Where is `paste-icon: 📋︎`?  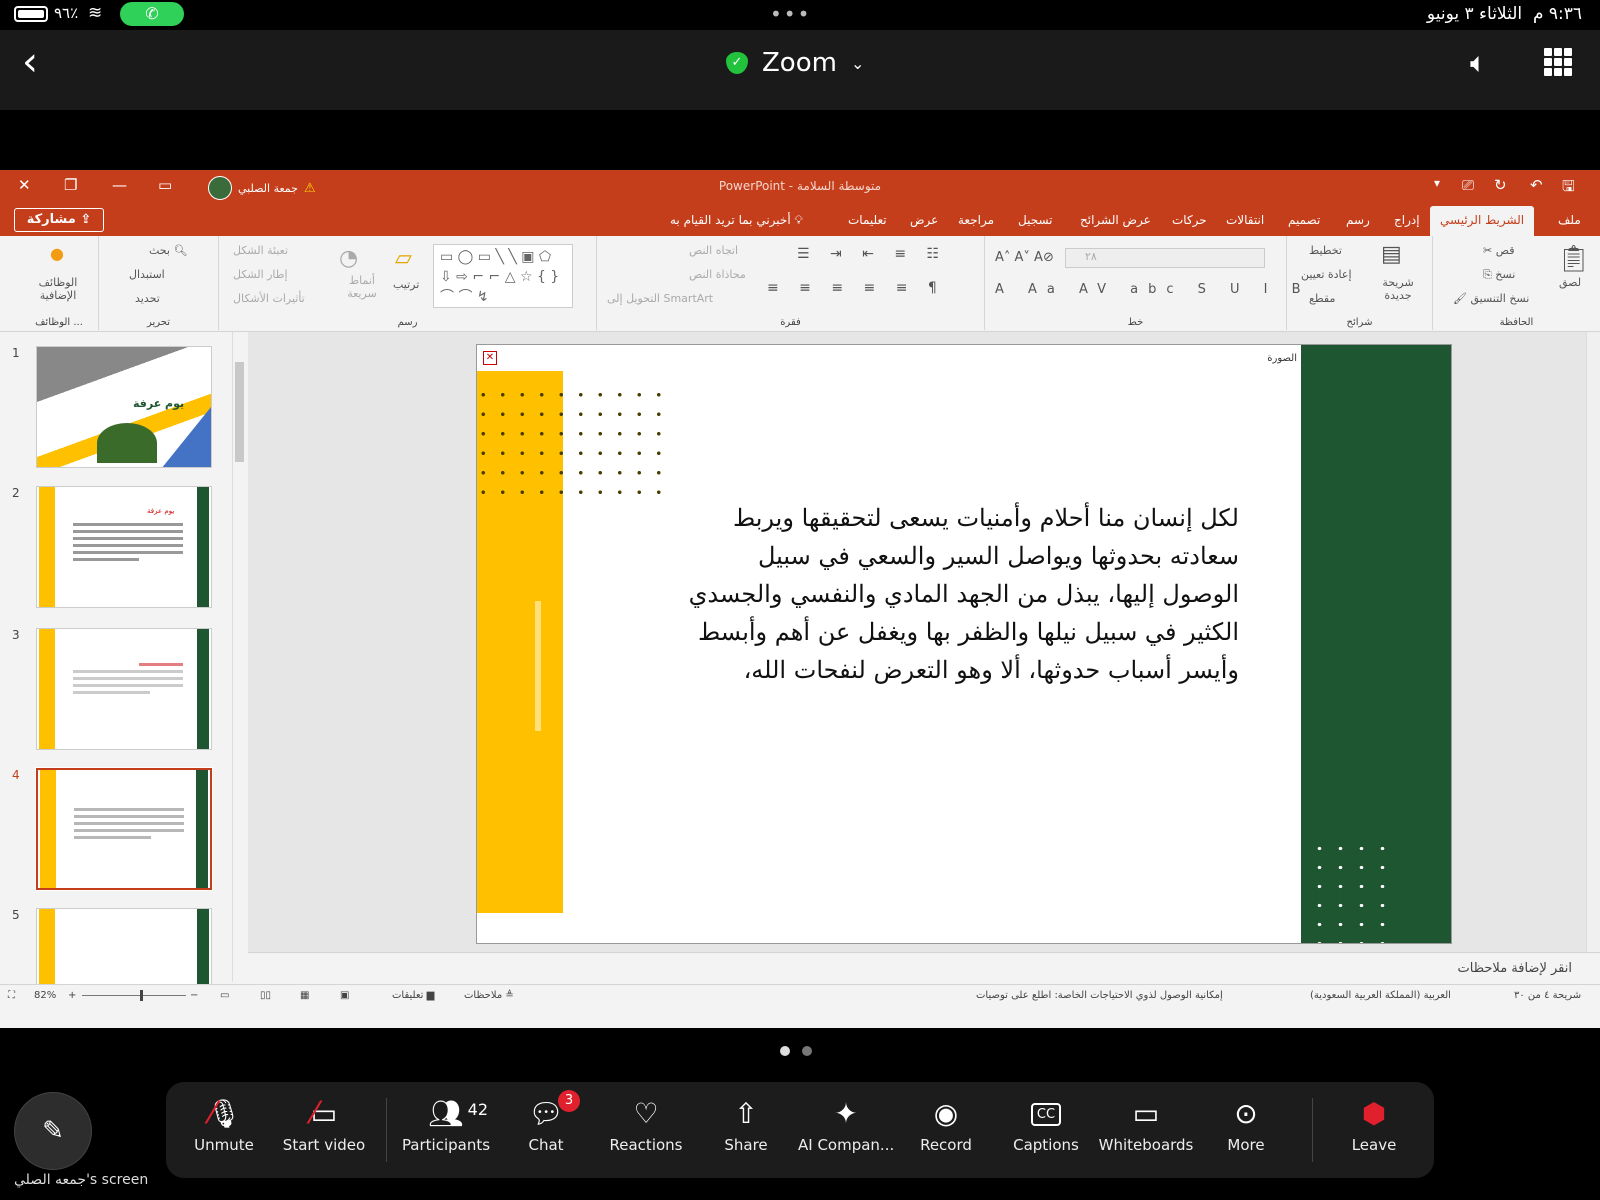
paste-icon: 📋︎ is located at coordinates (1573, 259).